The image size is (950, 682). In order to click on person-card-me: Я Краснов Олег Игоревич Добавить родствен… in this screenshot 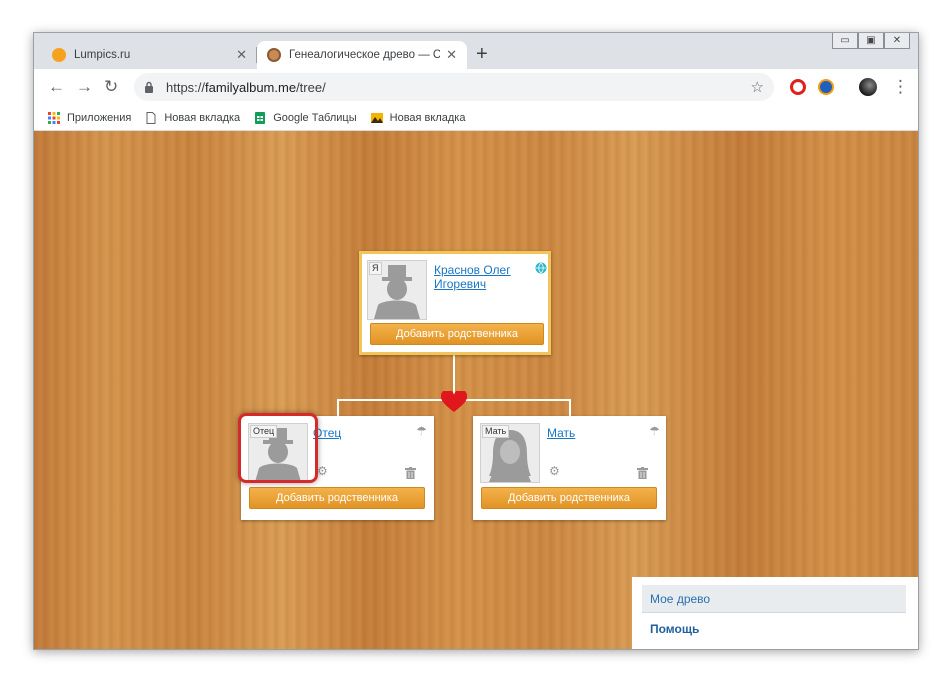, I will do `click(455, 303)`.